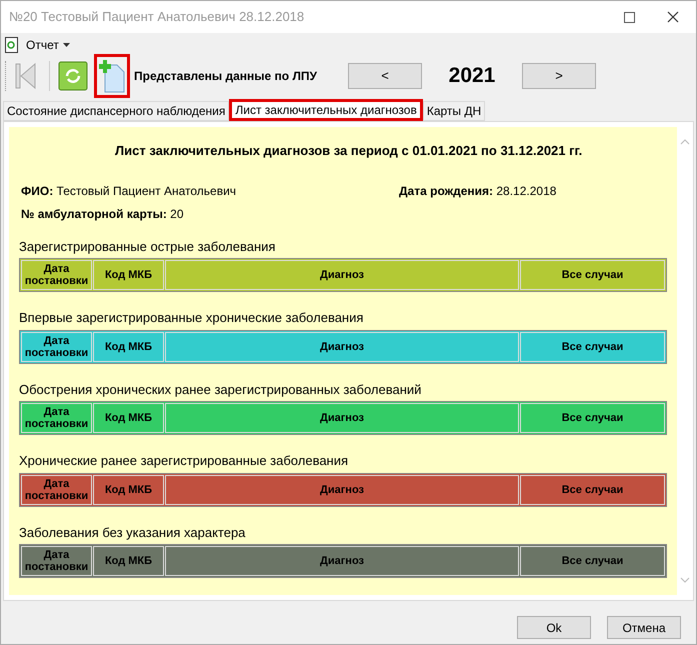  I want to click on close-icon, so click(673, 17).